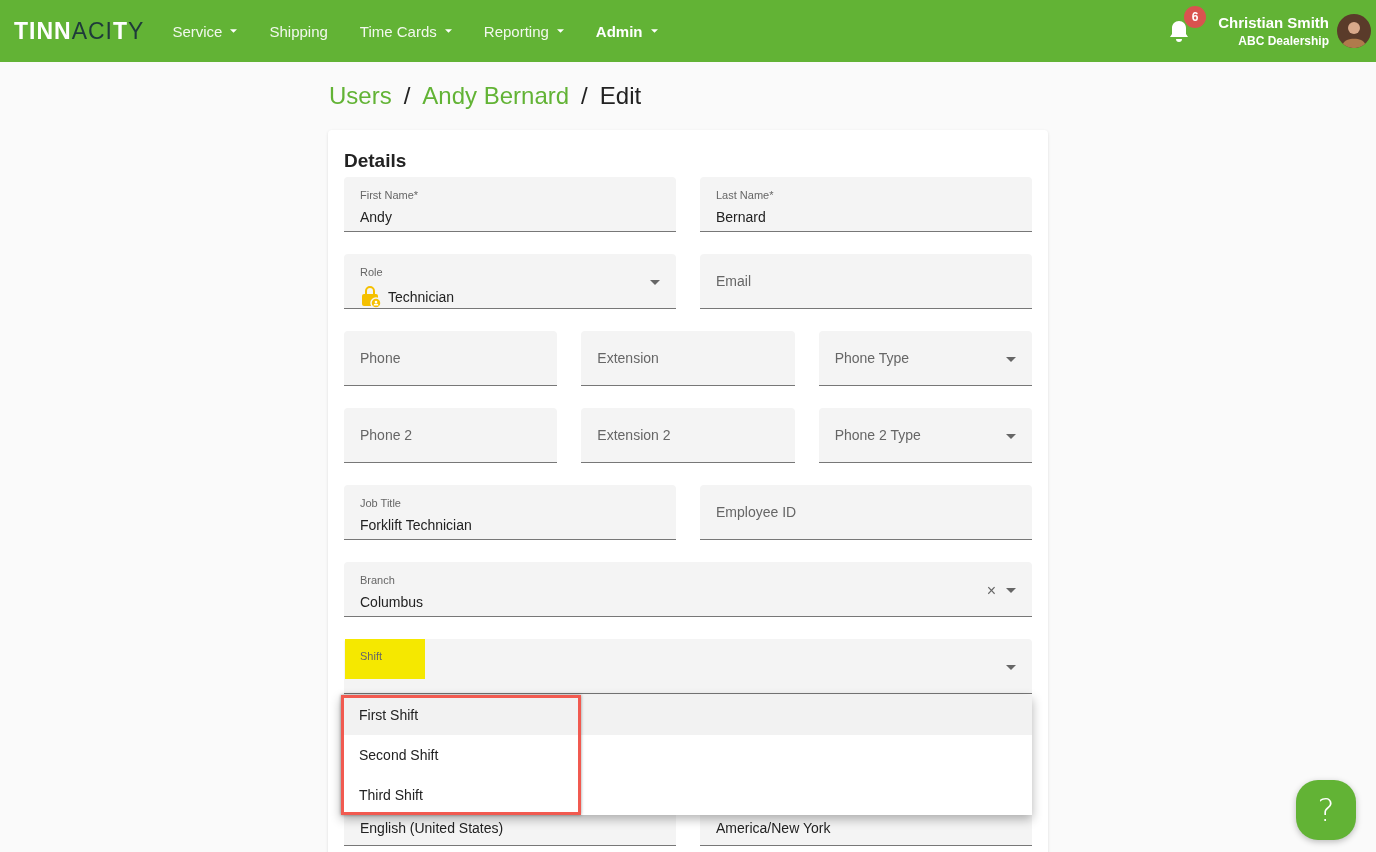  What do you see at coordinates (371, 296) in the screenshot?
I see `lock-icon` at bounding box center [371, 296].